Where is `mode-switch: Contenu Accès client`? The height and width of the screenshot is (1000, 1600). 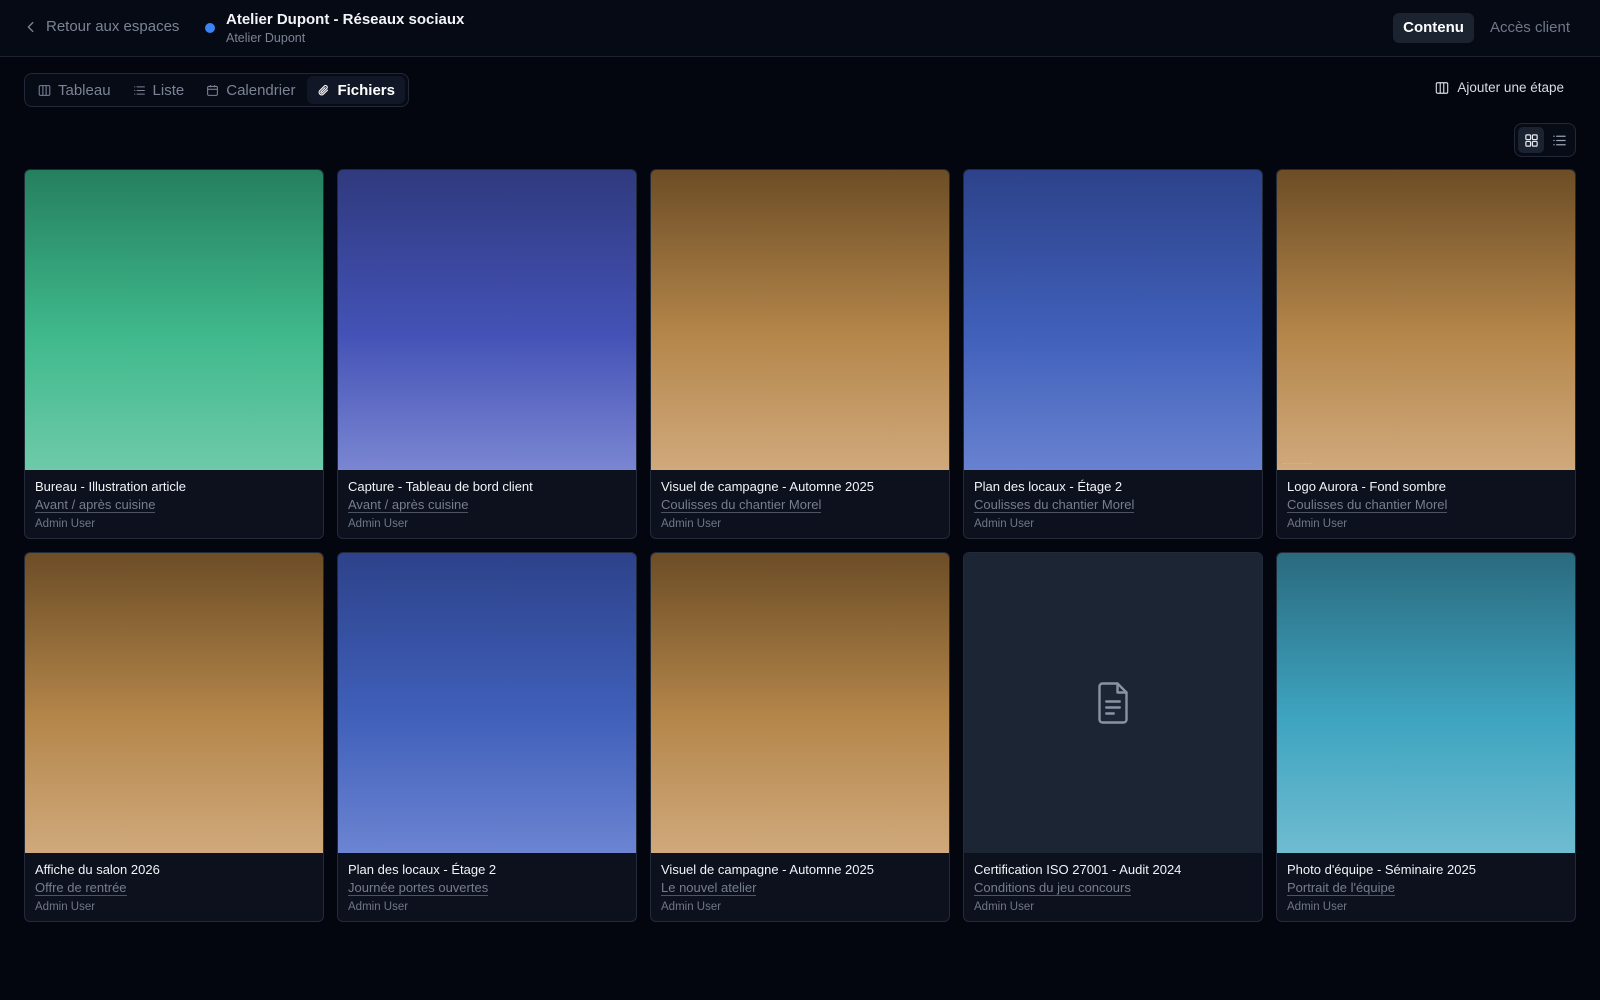 mode-switch: Contenu Accès client is located at coordinates (1486, 28).